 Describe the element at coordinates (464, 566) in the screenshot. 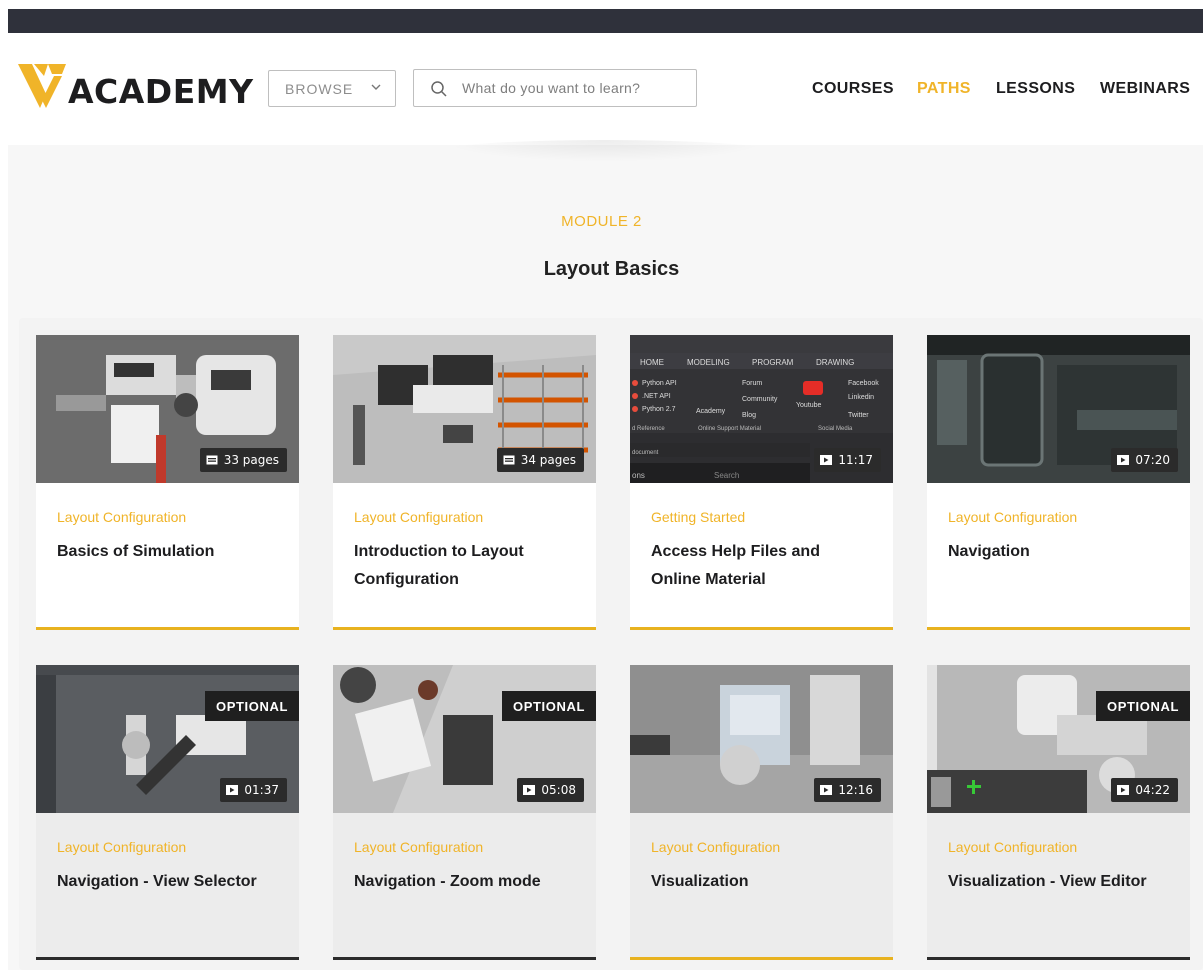

I see `card-title: Introduction to Layout Configuration` at that location.